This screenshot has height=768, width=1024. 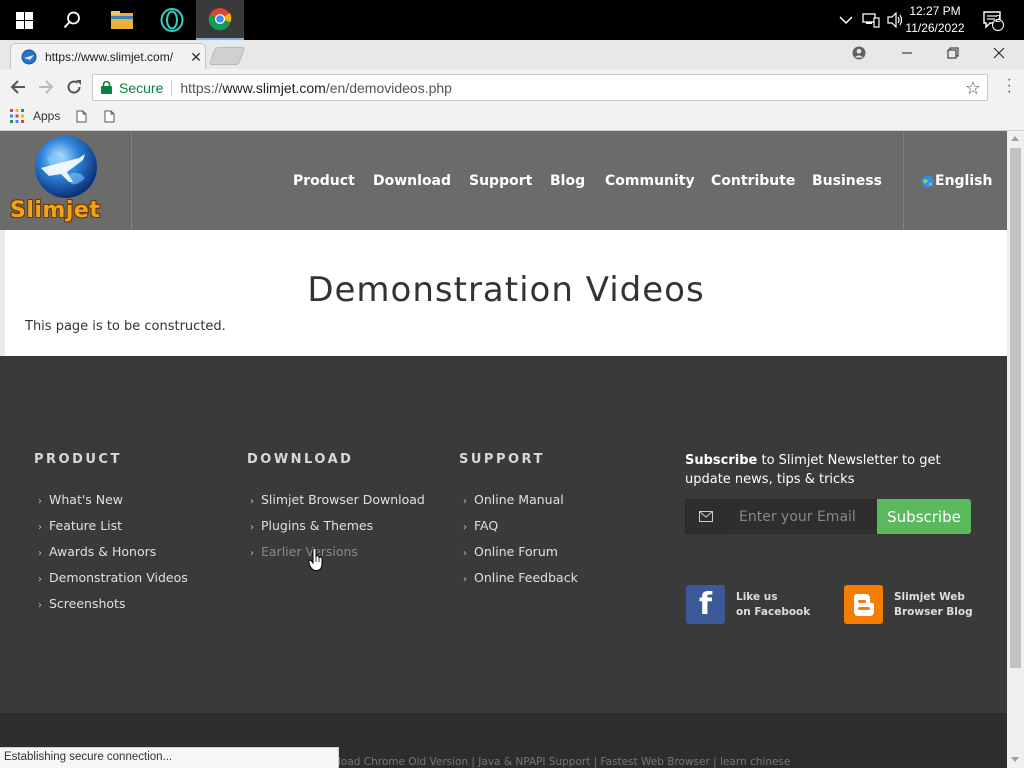 What do you see at coordinates (908, 604) in the screenshot?
I see `blog-link: Slimjet Web Browser Blog` at bounding box center [908, 604].